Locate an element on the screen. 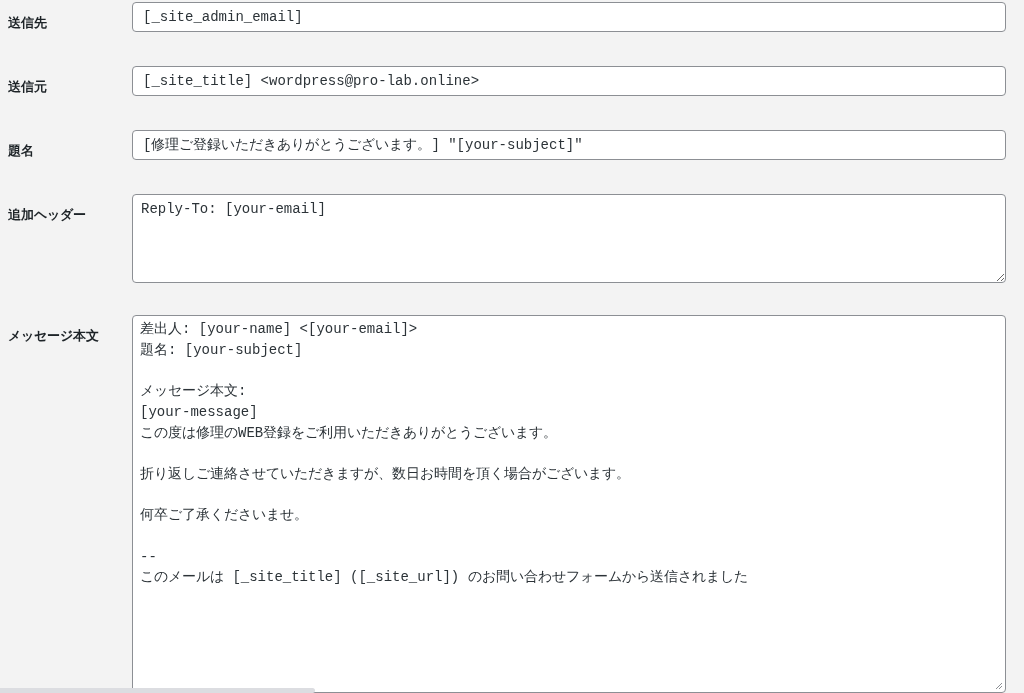  message-line: この度は修理のWEB登録をご利用いただきありがとうございます。 is located at coordinates (349, 433).